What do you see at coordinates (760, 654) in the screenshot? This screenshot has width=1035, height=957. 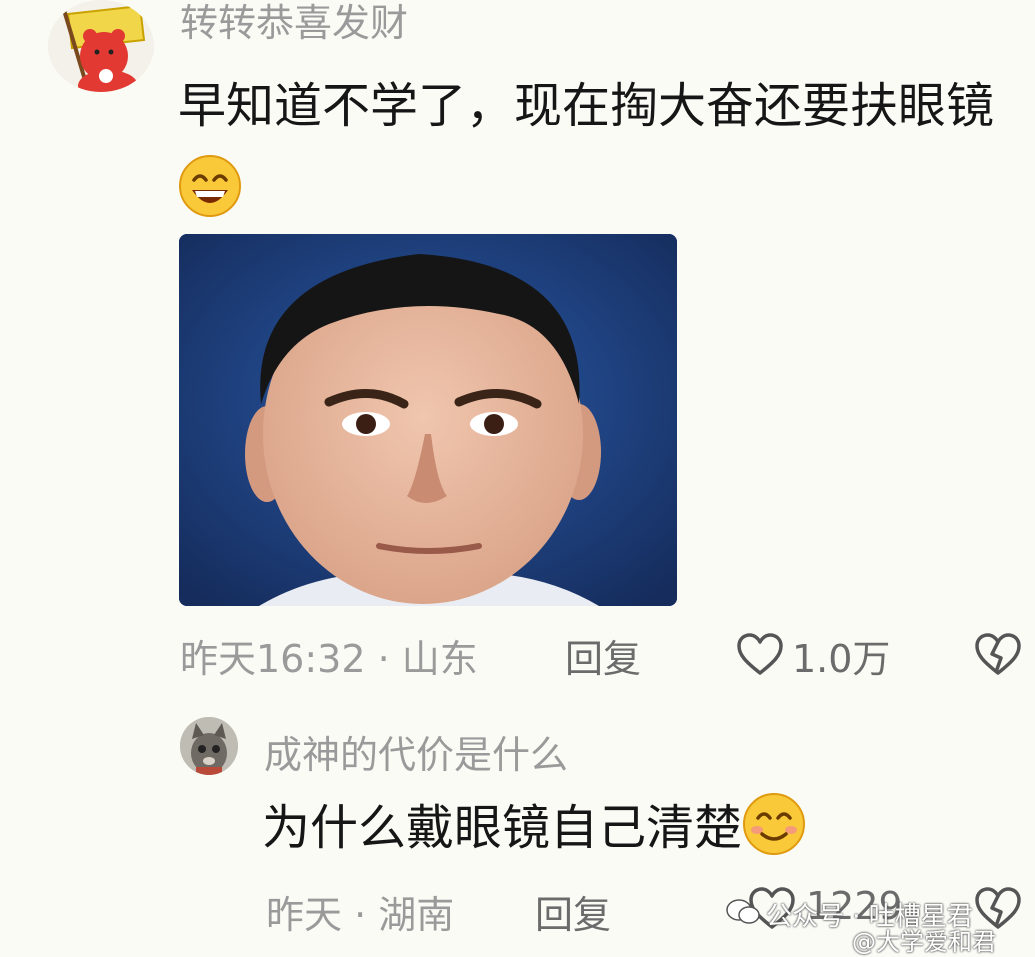 I see `heart-icon` at bounding box center [760, 654].